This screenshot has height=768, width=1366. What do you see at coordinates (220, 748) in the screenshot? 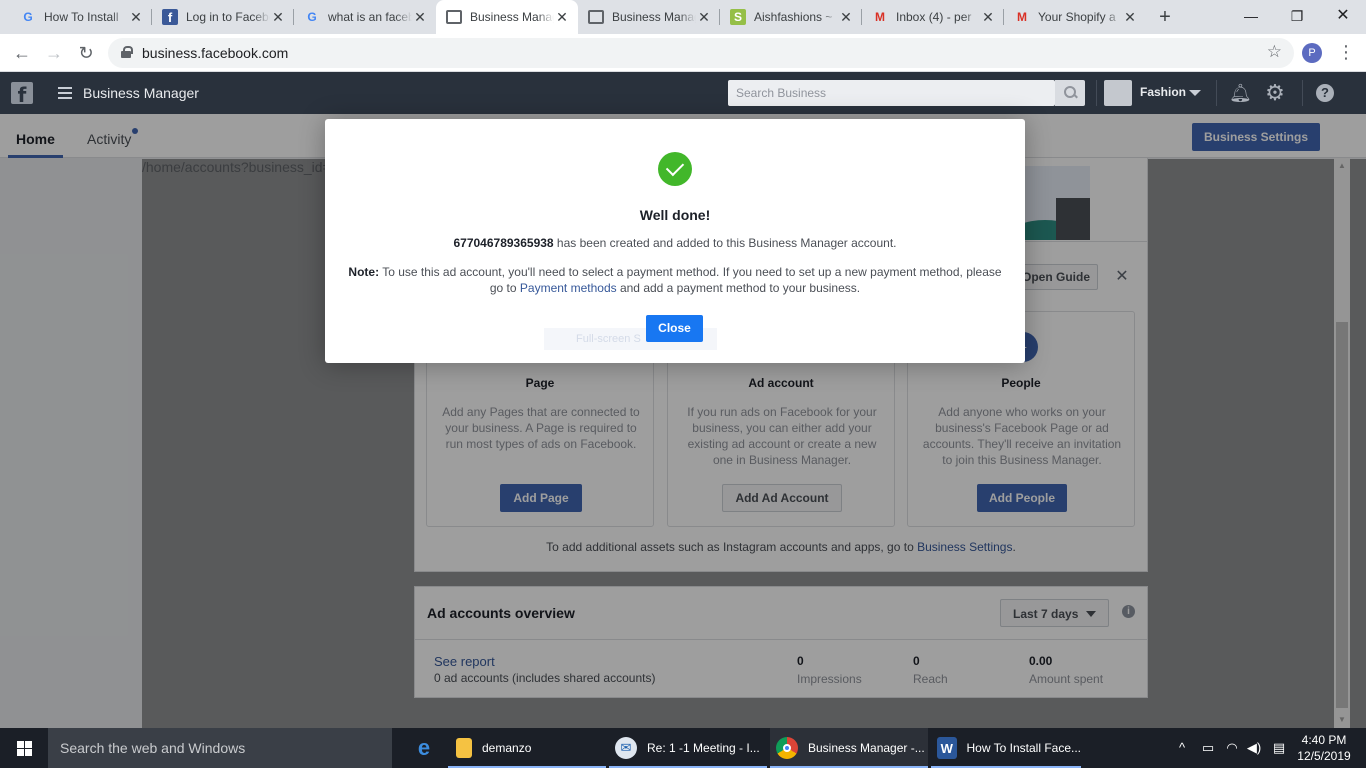
I see `taskbar-search: Search the web and Windows` at bounding box center [220, 748].